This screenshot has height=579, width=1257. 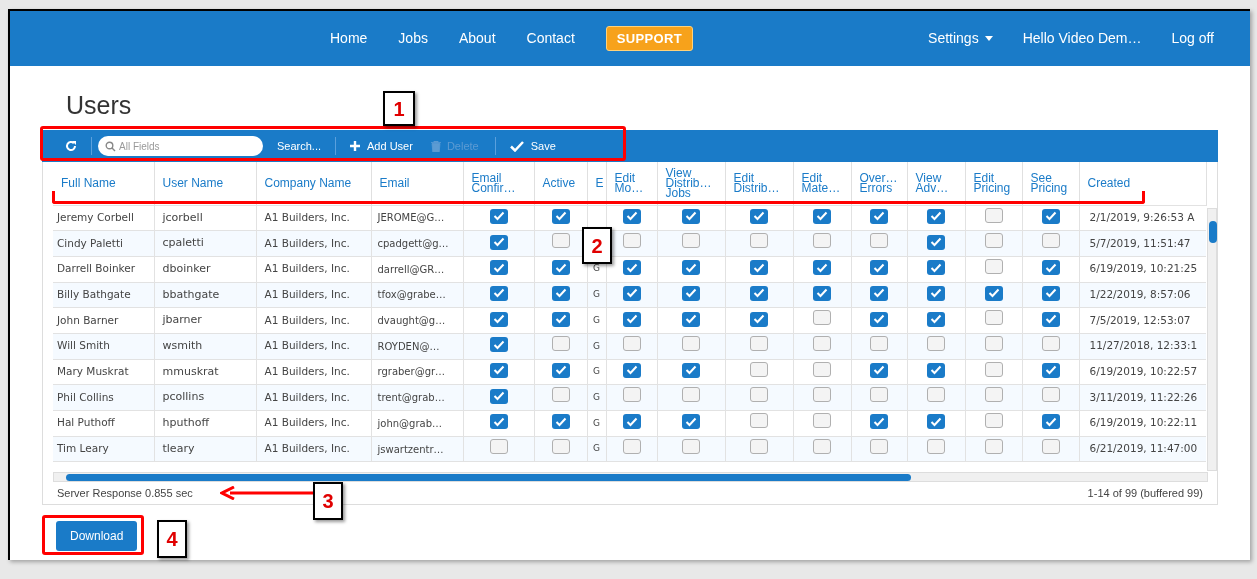 What do you see at coordinates (381, 146) in the screenshot?
I see `add-user-button: Add User` at bounding box center [381, 146].